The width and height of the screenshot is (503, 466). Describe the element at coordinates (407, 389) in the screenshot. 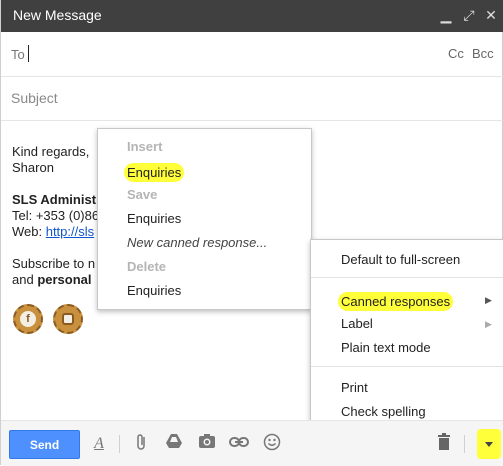

I see `print-item: Print` at that location.